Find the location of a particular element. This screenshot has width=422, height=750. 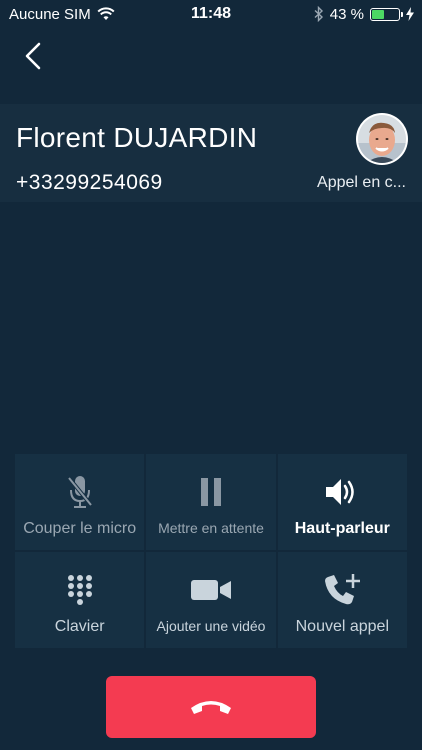

new-call-button: Nouvel appel is located at coordinates (342, 600).